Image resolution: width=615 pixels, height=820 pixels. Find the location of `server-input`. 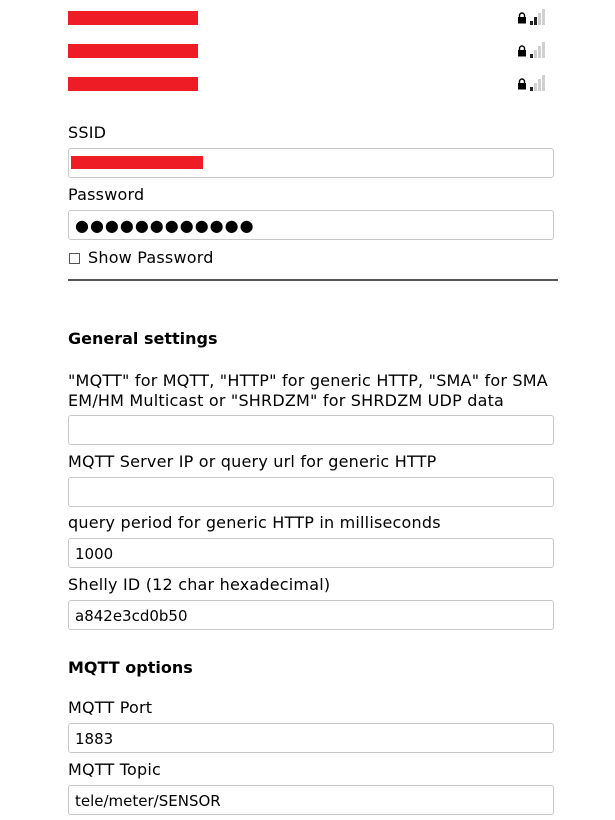

server-input is located at coordinates (311, 492).